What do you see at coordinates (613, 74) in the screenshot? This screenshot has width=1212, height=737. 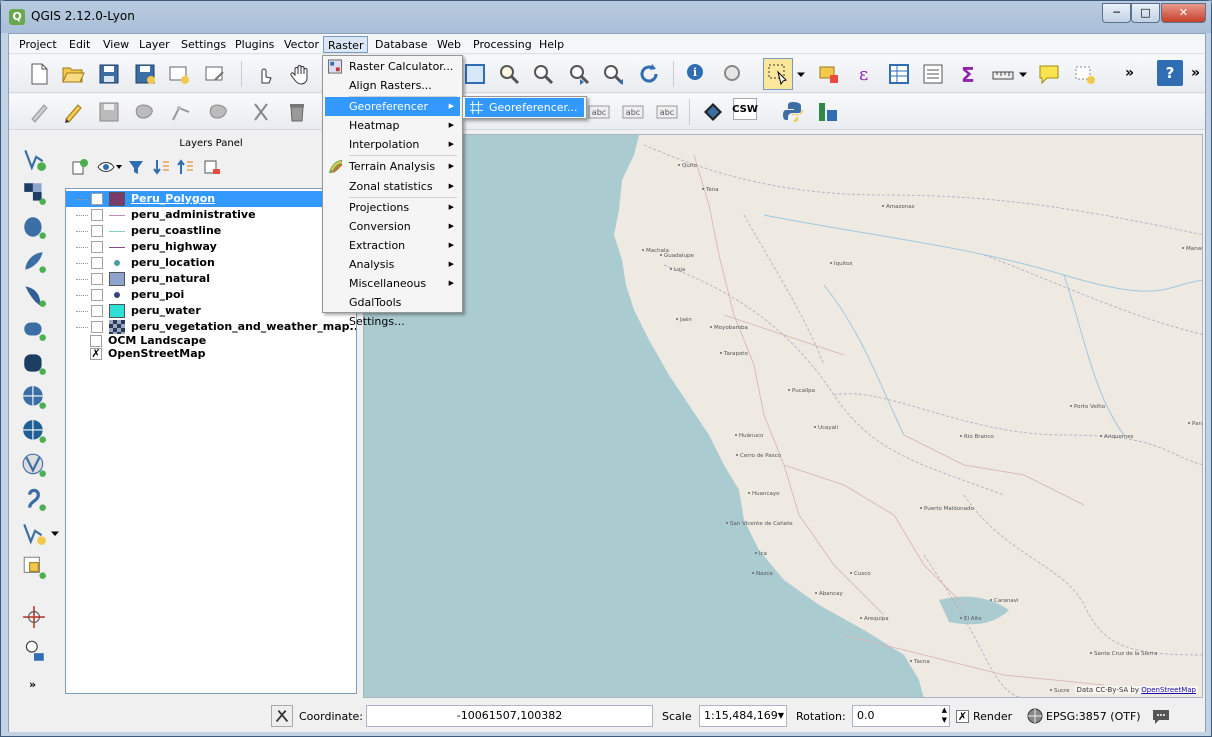 I see `zoom-next-icon` at bounding box center [613, 74].